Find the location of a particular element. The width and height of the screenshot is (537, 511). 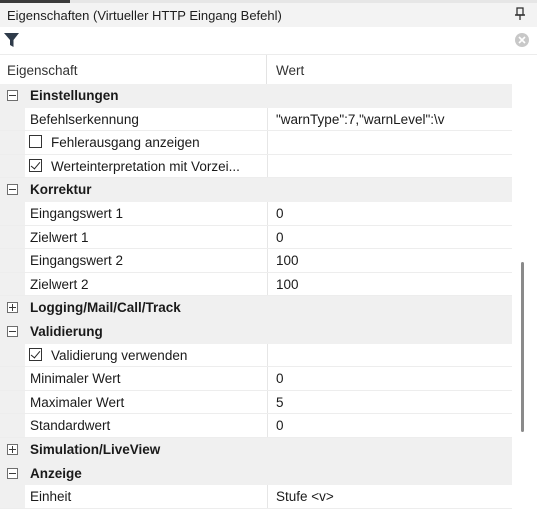

property-row: Validierung verwenden is located at coordinates (268, 355).